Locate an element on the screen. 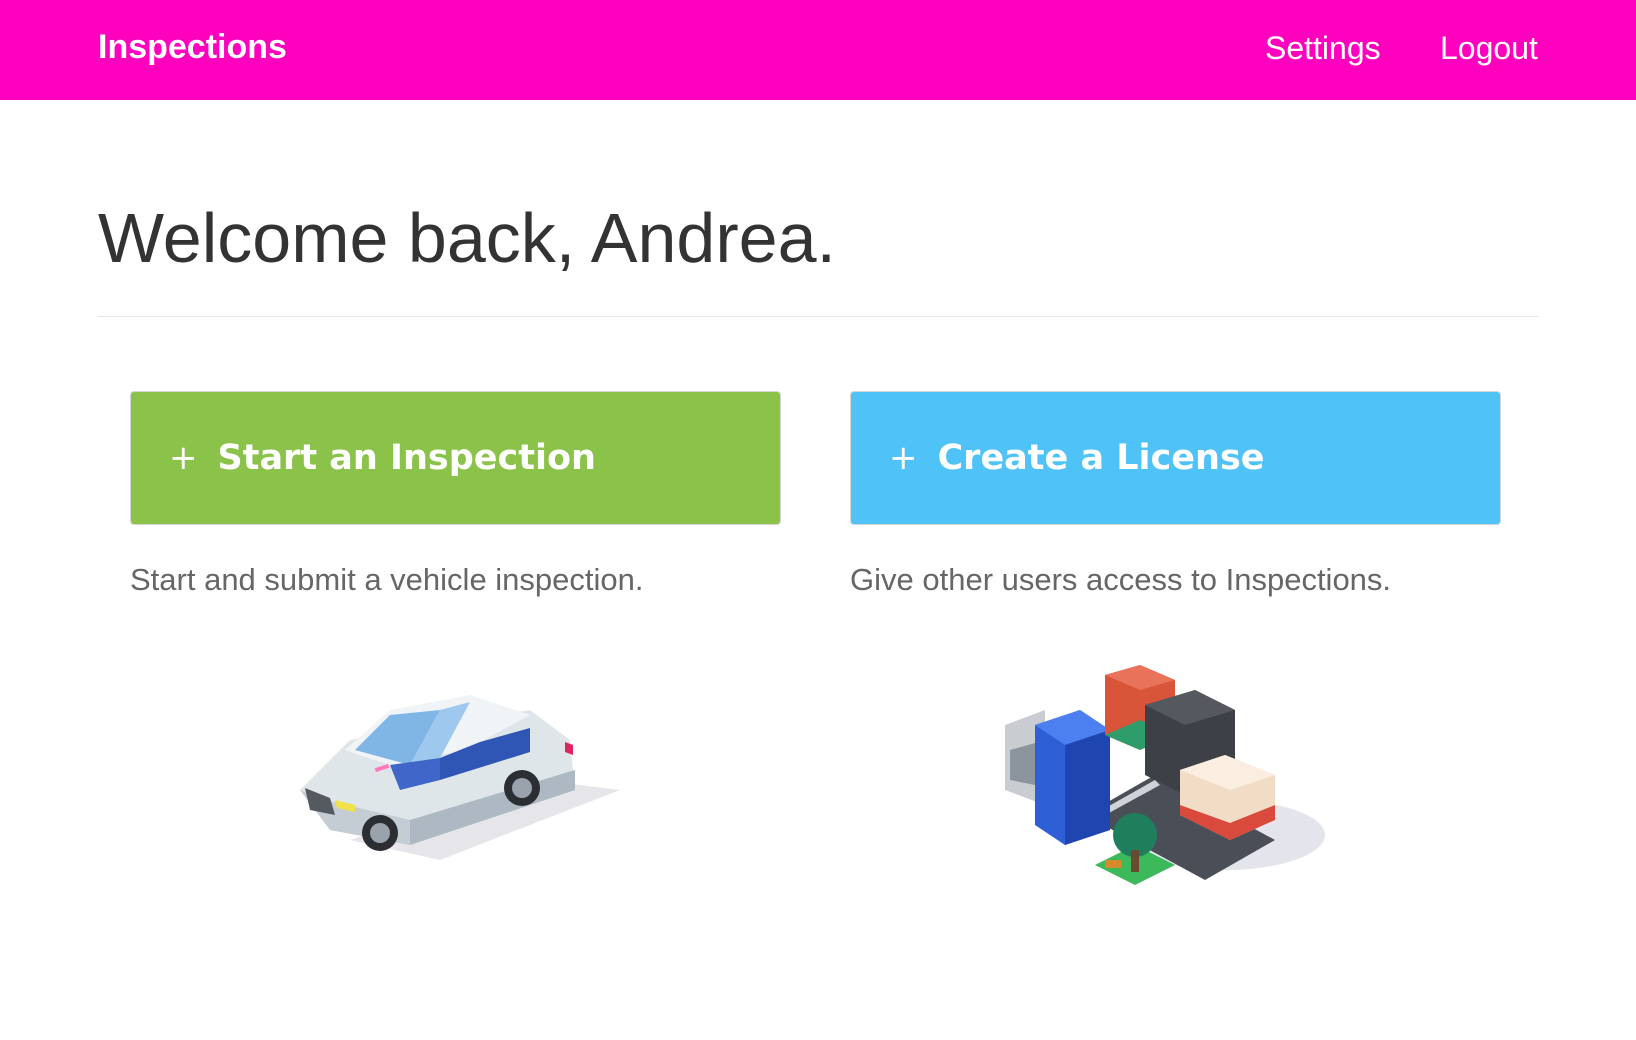 This screenshot has width=1636, height=1040. brand-link: Inspections is located at coordinates (192, 47).